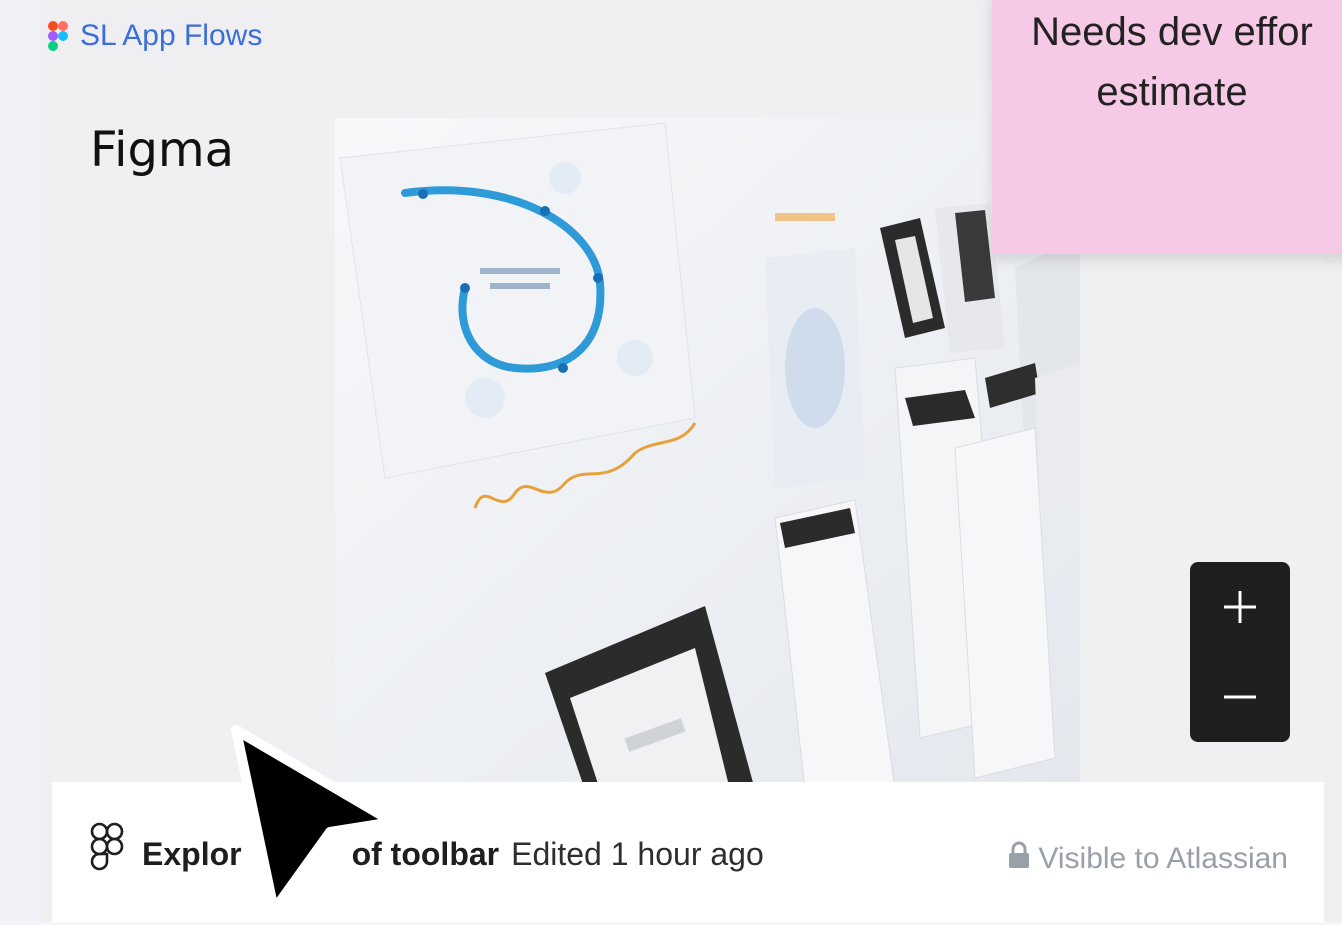 The image size is (1342, 925). What do you see at coordinates (171, 36) in the screenshot?
I see `embed-link-label: SL App Flows` at bounding box center [171, 36].